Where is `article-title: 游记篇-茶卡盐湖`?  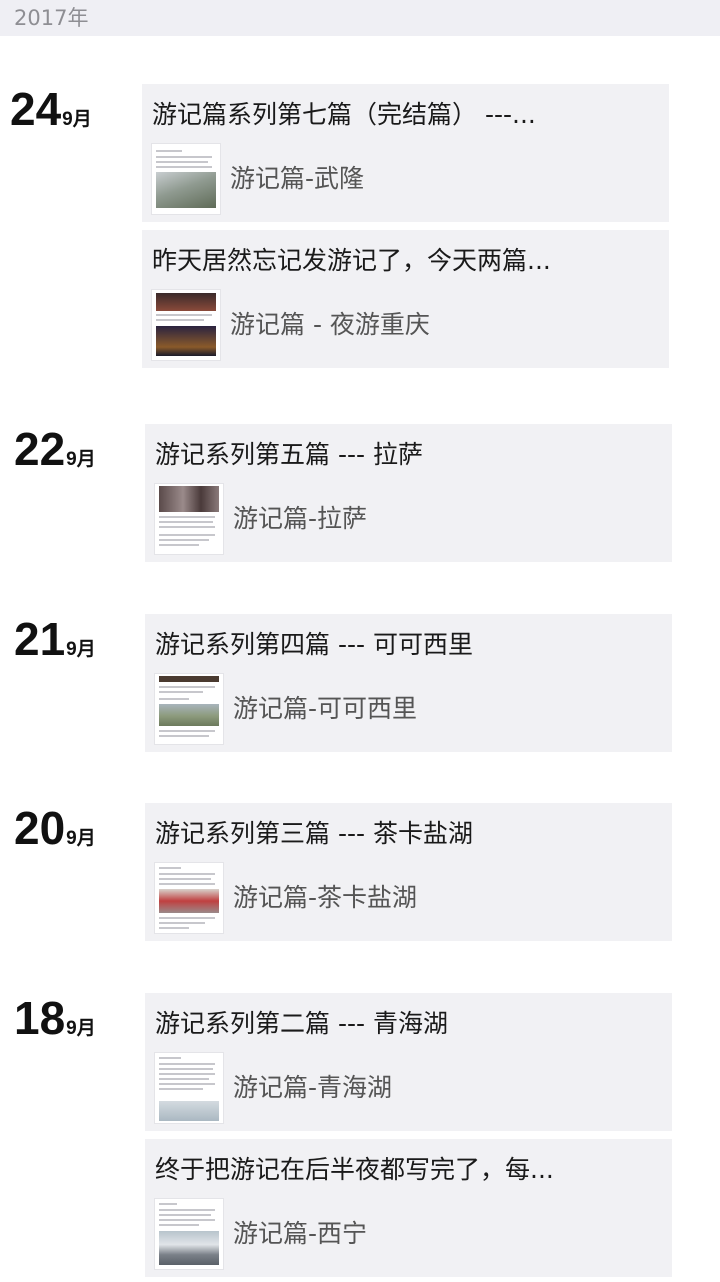
article-title: 游记篇-茶卡盐湖 is located at coordinates (325, 897).